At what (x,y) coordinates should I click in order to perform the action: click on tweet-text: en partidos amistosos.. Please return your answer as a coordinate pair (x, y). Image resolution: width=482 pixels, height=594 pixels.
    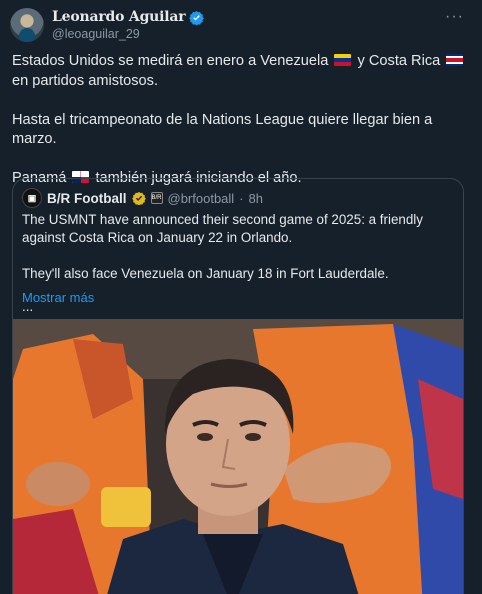
    Looking at the image, I should click on (85, 80).